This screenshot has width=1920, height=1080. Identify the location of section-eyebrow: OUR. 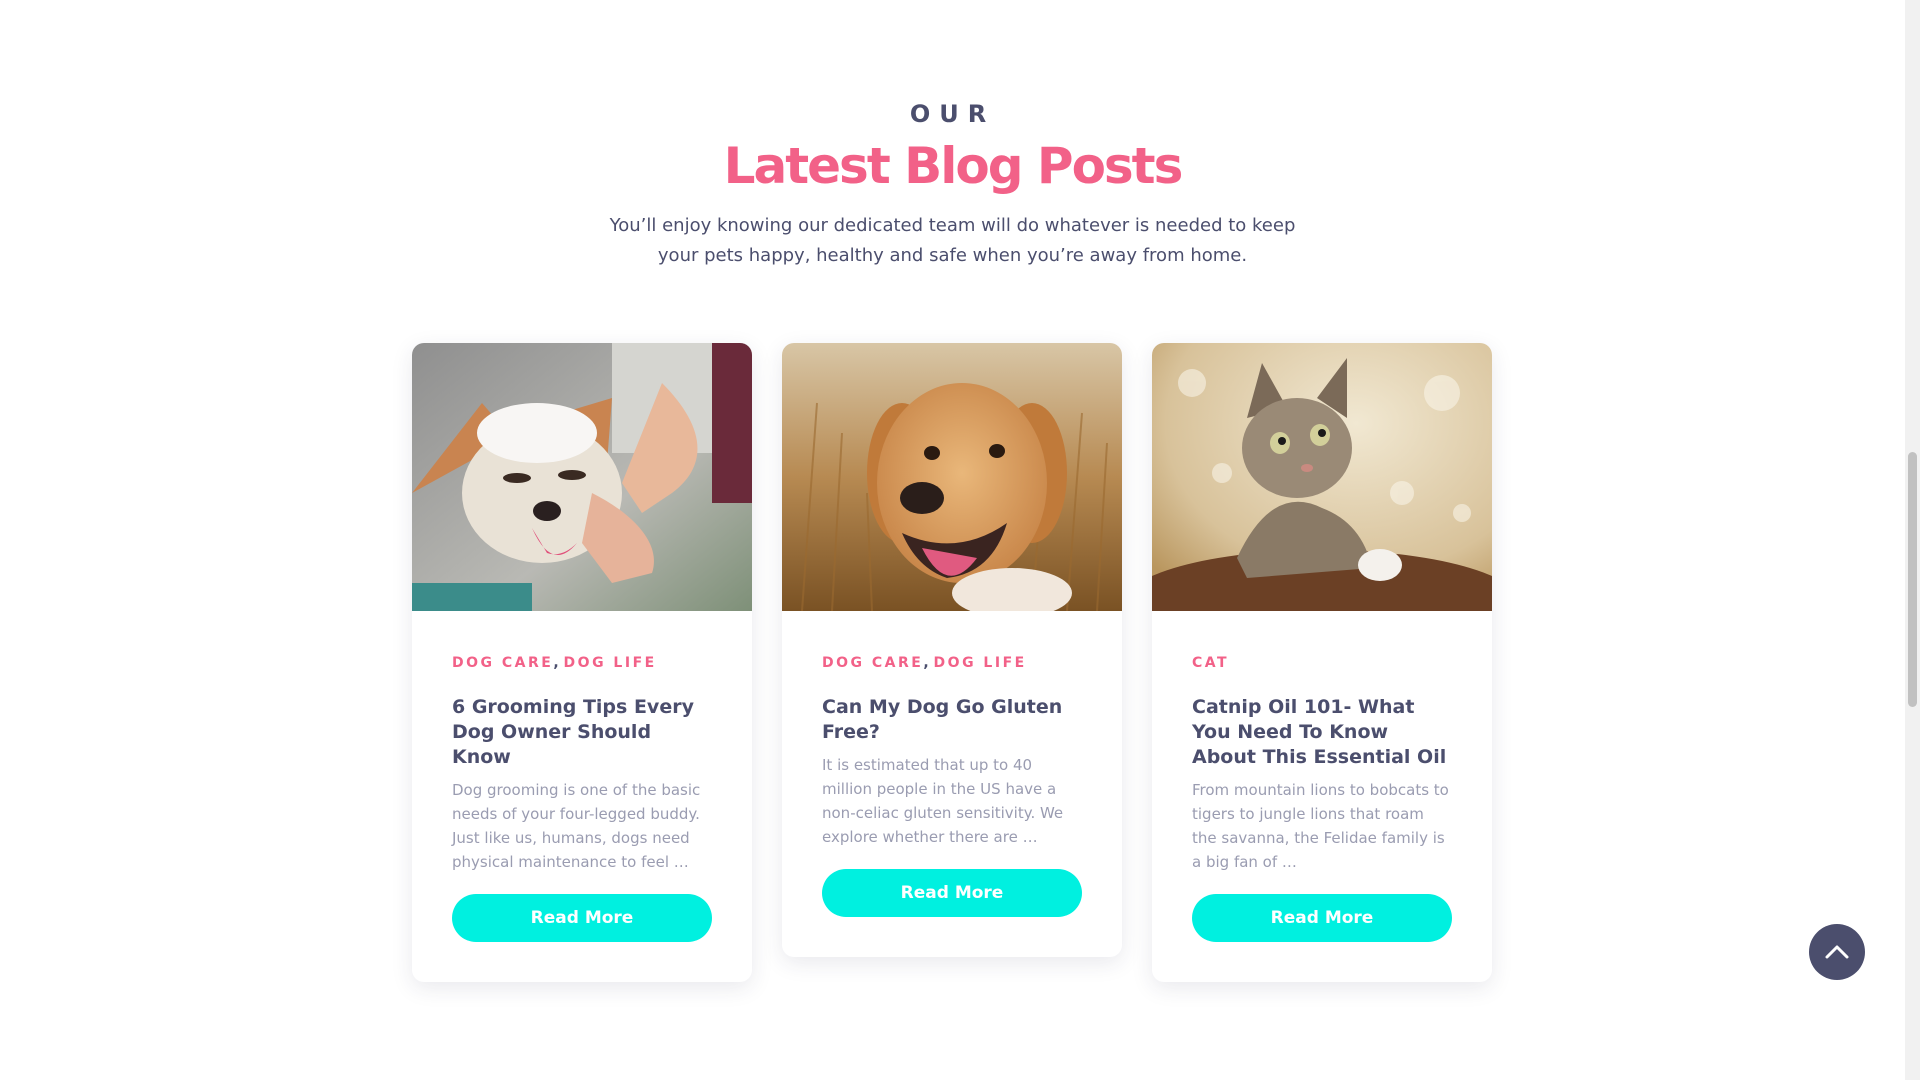
(952, 114).